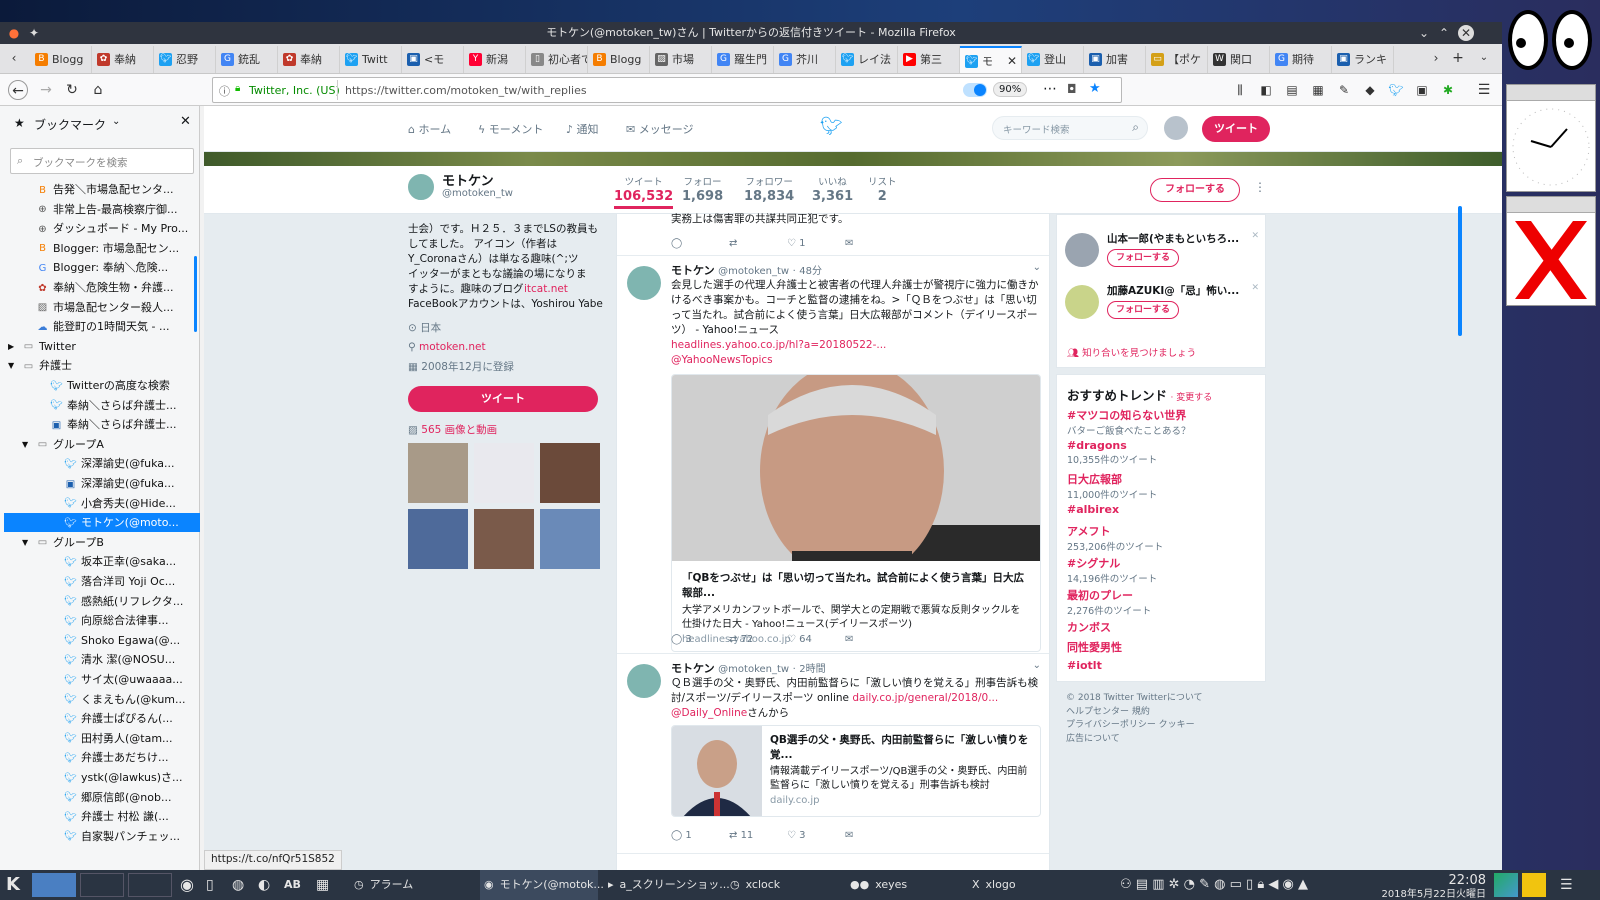 The height and width of the screenshot is (900, 1600). I want to click on trend-name: 同性愛男性, so click(1162, 647).